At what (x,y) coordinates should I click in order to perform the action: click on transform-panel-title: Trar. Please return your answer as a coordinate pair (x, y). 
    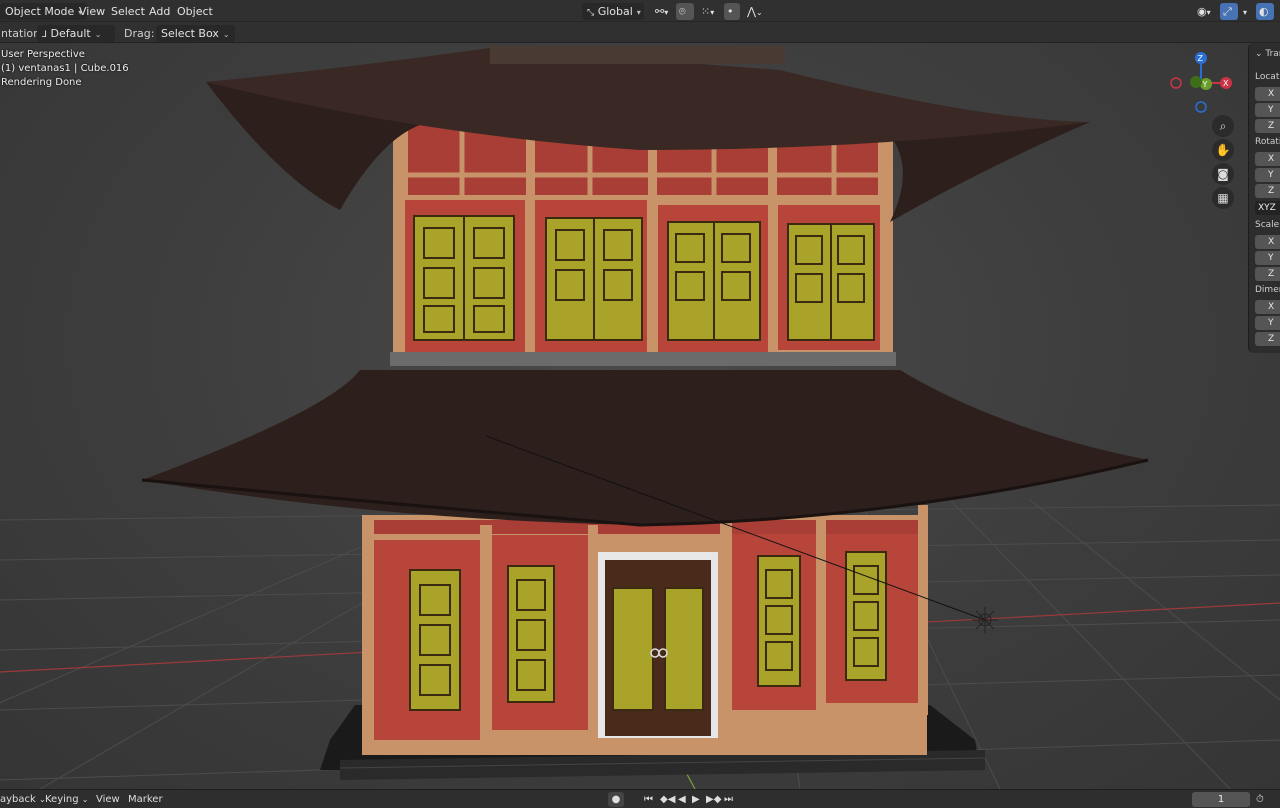
    Looking at the image, I should click on (1272, 54).